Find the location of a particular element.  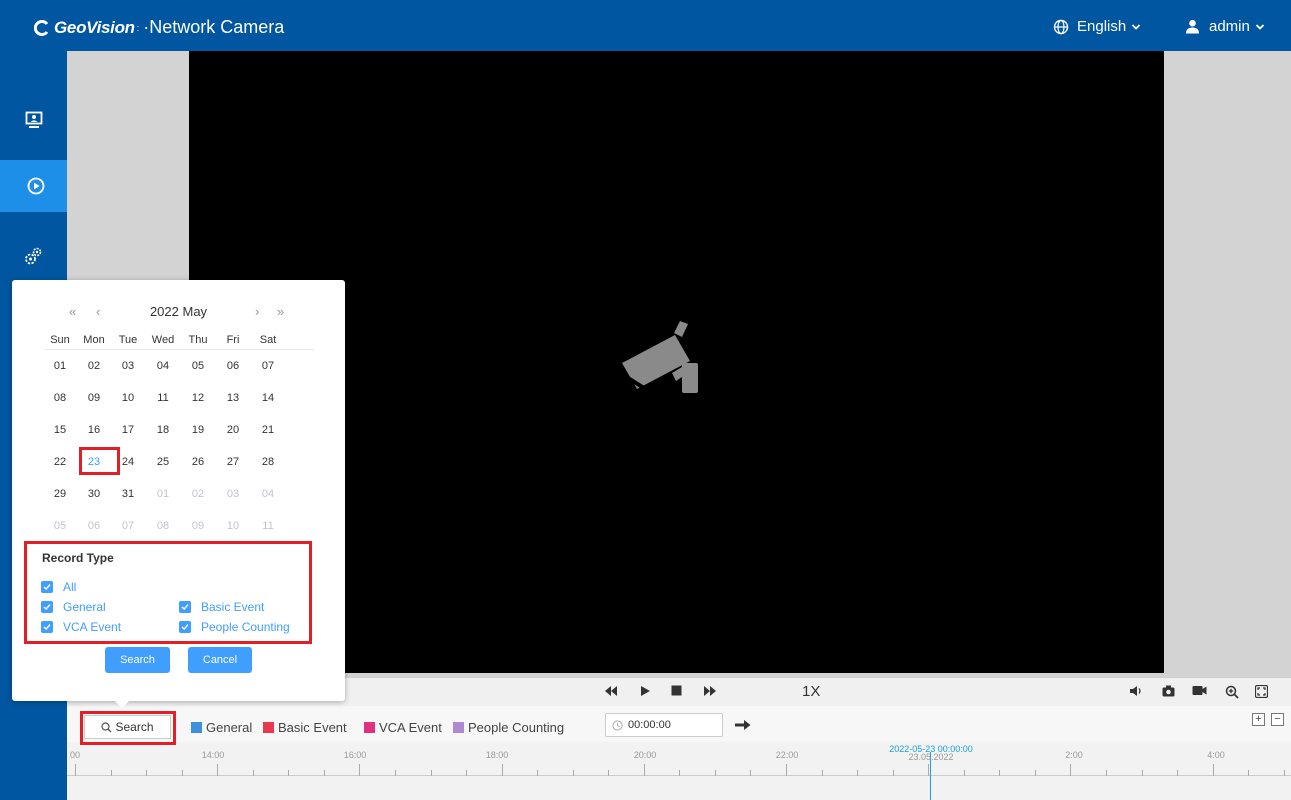

calendar-day: 19 is located at coordinates (198, 430).